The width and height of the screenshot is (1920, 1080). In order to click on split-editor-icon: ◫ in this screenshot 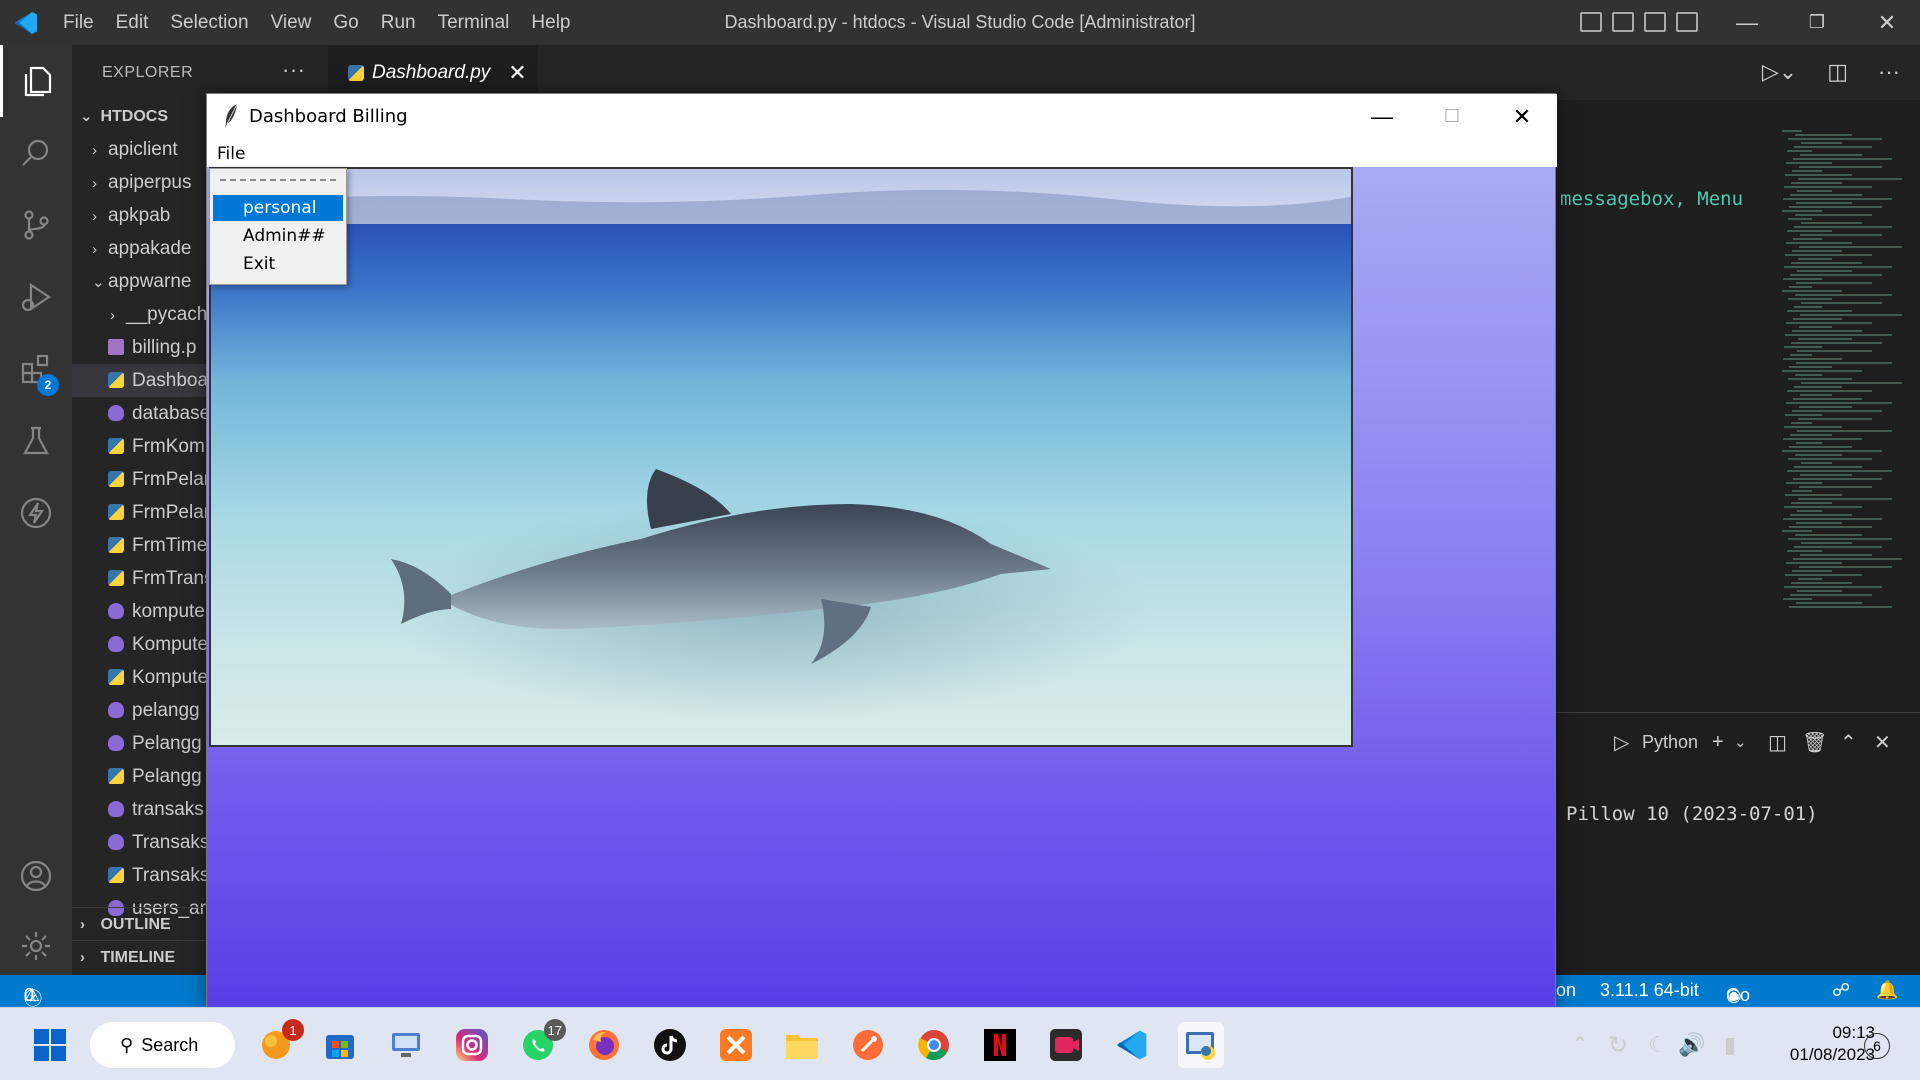, I will do `click(1837, 72)`.